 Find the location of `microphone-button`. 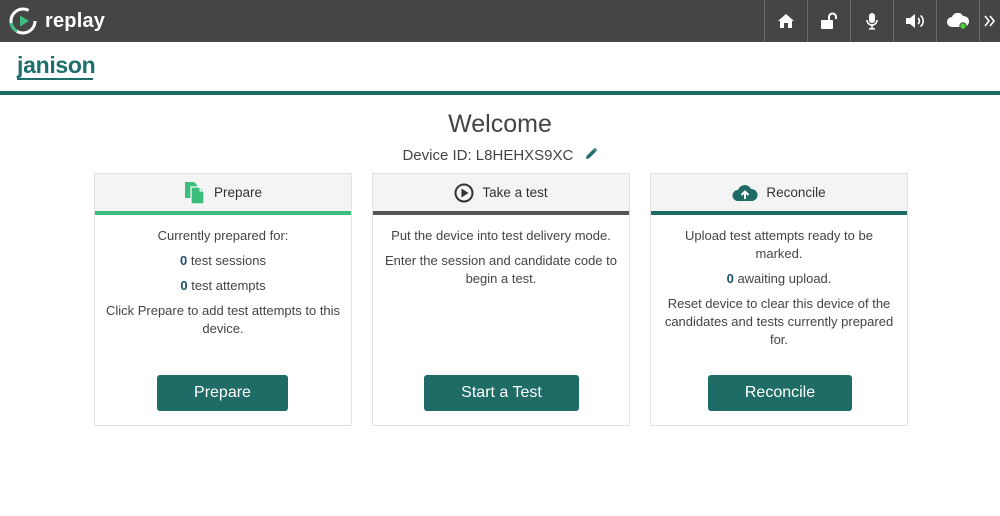

microphone-button is located at coordinates (871, 21).